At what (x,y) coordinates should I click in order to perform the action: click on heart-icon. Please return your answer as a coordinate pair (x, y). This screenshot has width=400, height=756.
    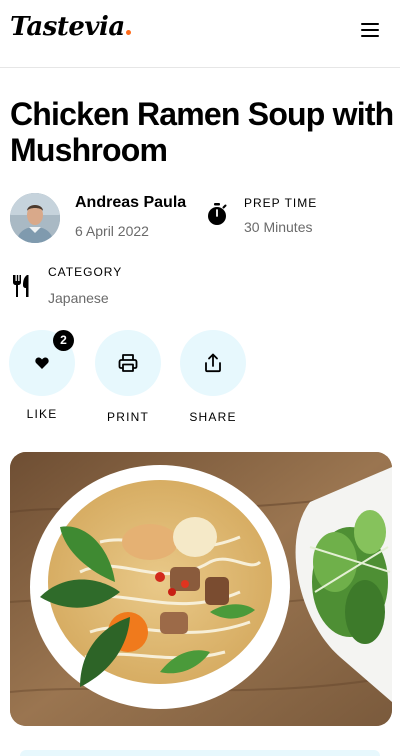
    Looking at the image, I should click on (42, 363).